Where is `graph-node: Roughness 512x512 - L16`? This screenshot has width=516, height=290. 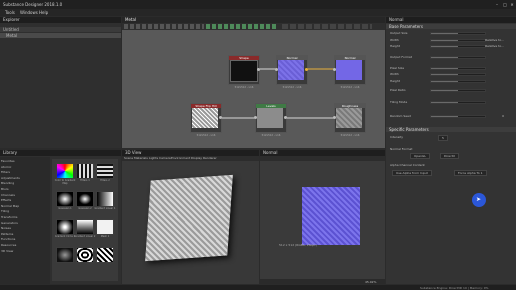
graph-node: Roughness 512x512 - L16 is located at coordinates (349, 120).